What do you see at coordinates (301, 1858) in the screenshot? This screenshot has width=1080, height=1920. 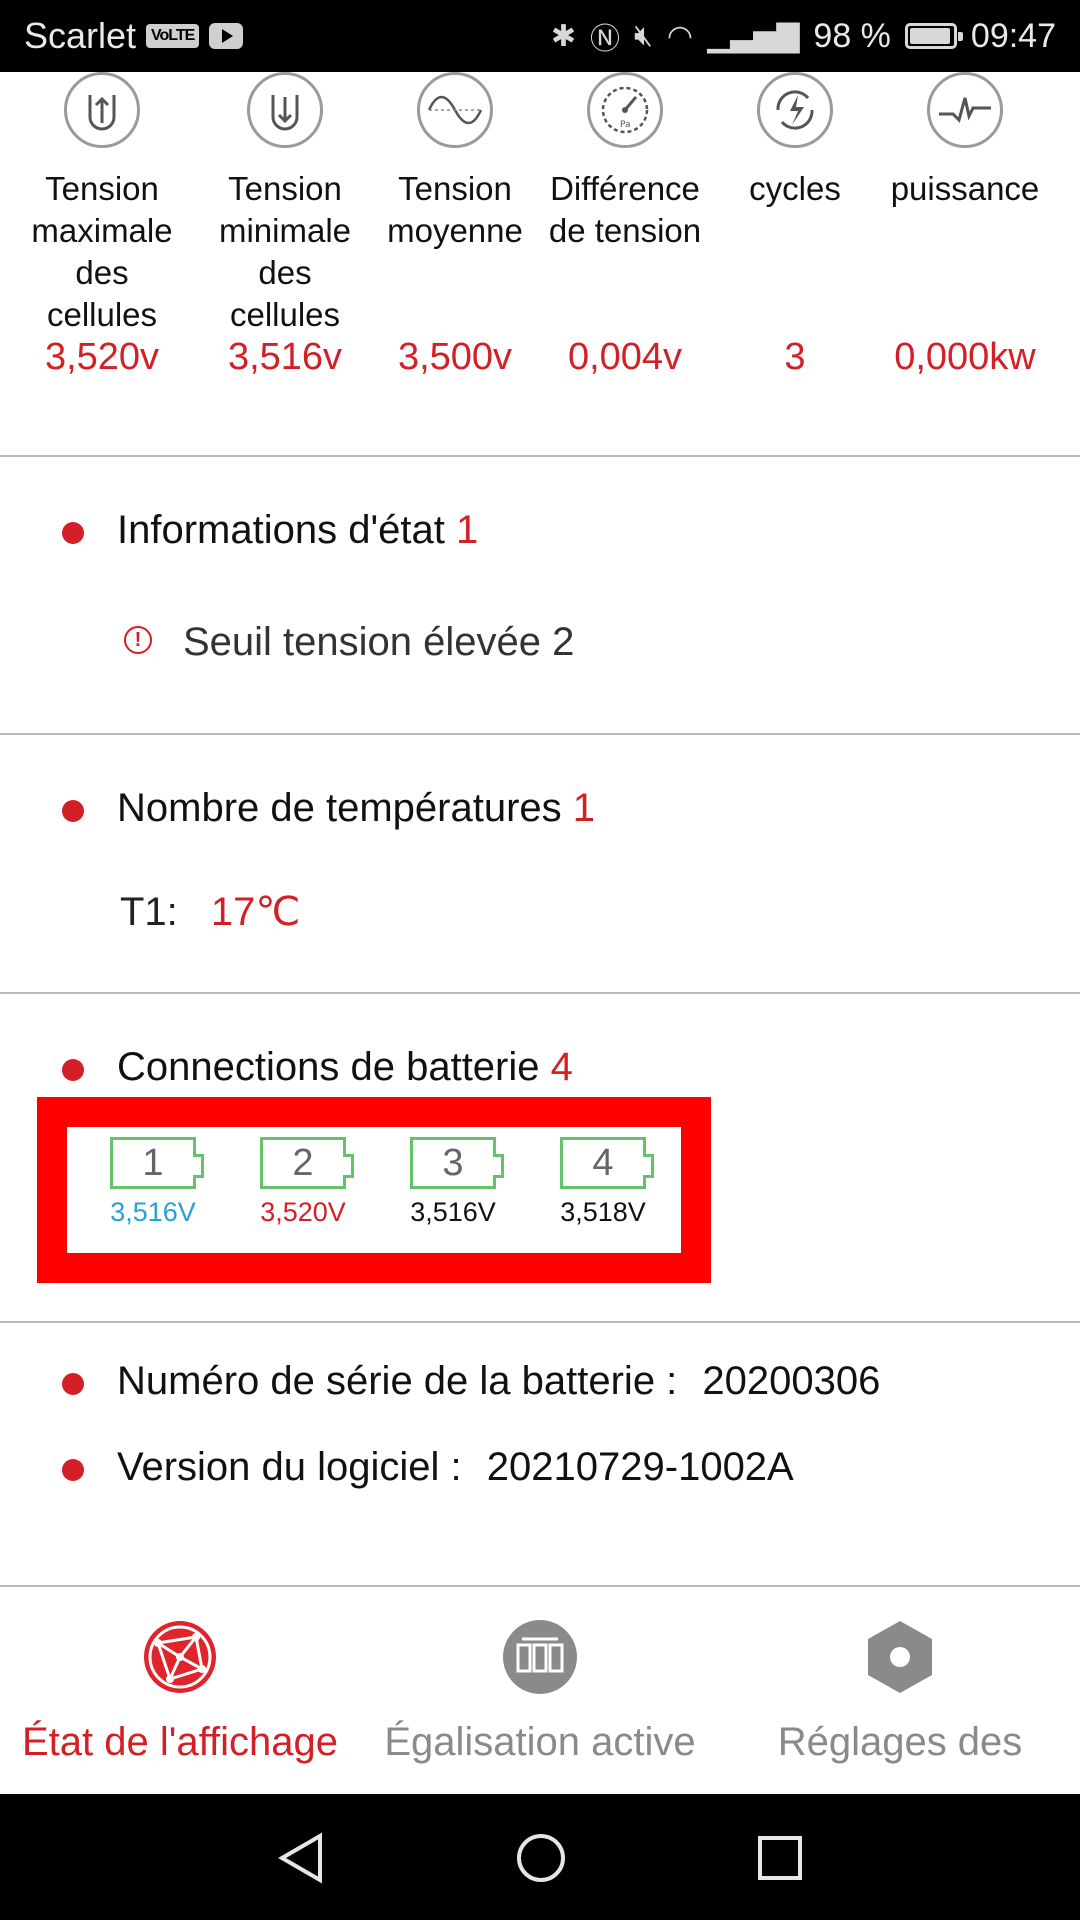 I see `back-icon` at bounding box center [301, 1858].